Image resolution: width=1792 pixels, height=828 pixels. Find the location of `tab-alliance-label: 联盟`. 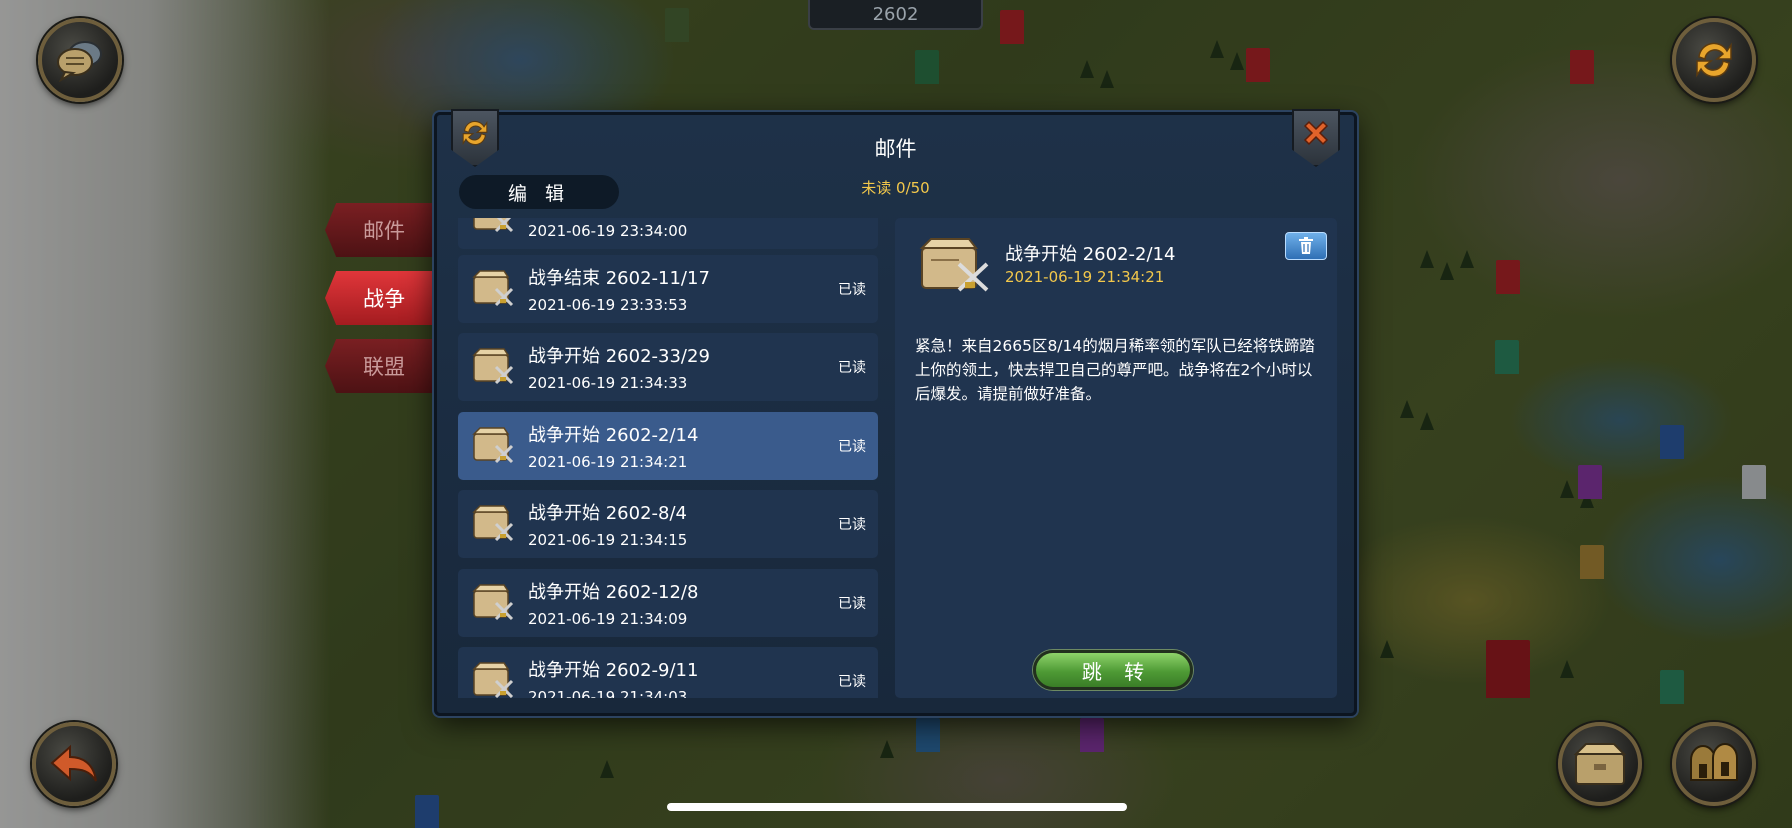

tab-alliance-label: 联盟 is located at coordinates (384, 367).